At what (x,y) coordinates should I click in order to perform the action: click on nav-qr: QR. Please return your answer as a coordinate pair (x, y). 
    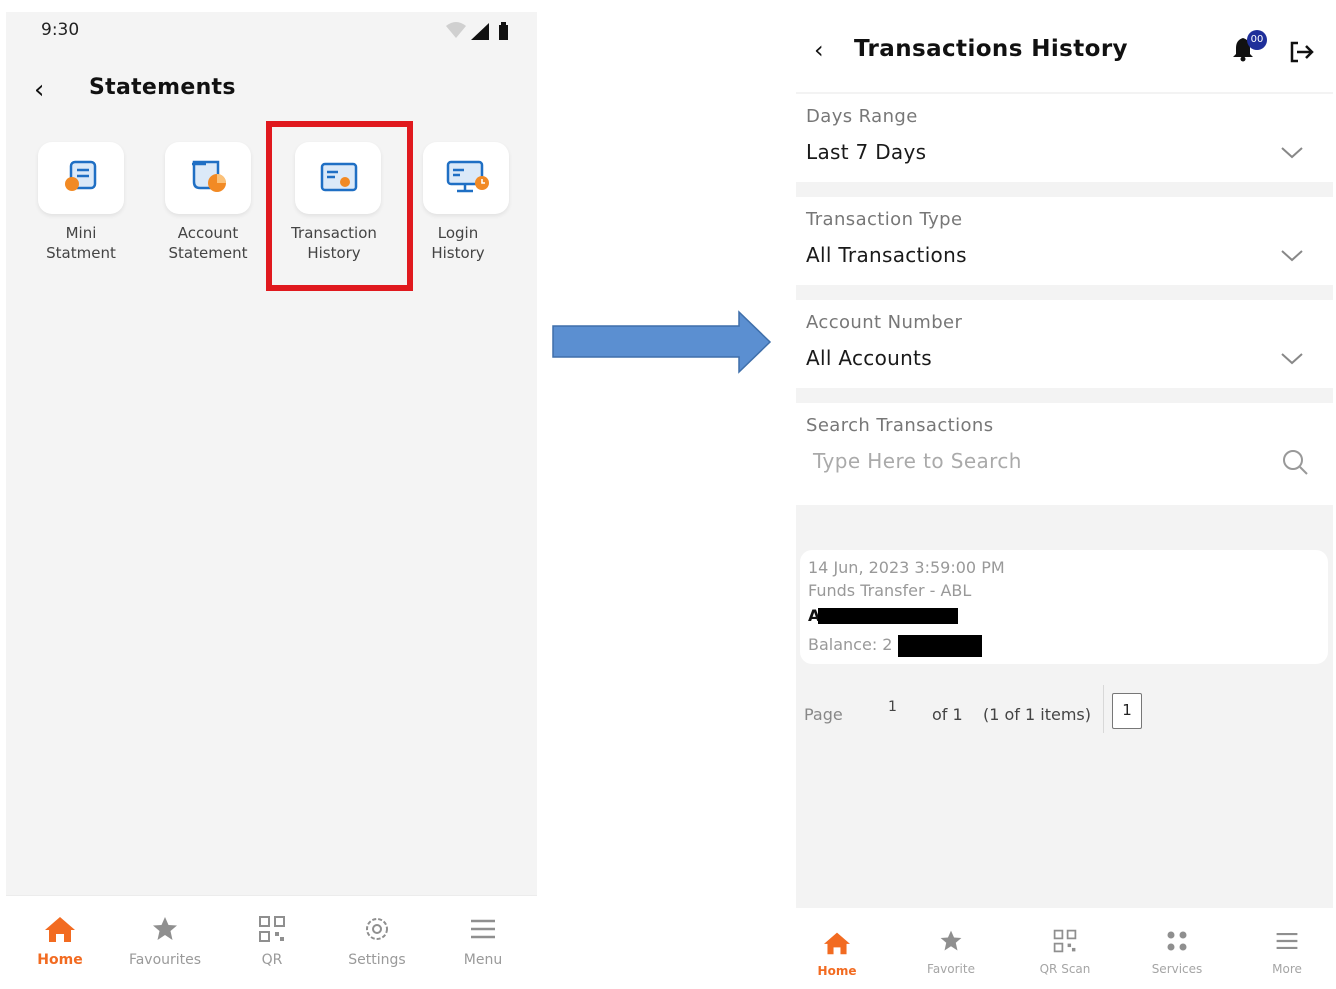
    Looking at the image, I should click on (272, 941).